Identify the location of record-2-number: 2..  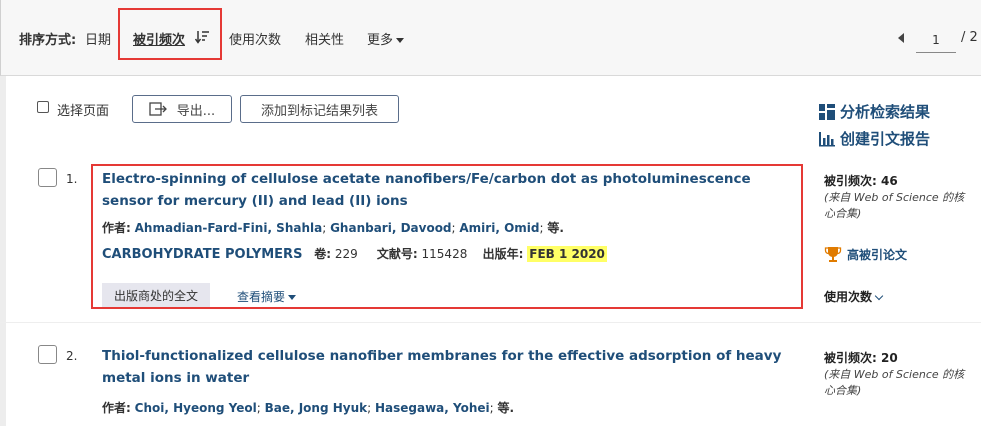
(72, 356).